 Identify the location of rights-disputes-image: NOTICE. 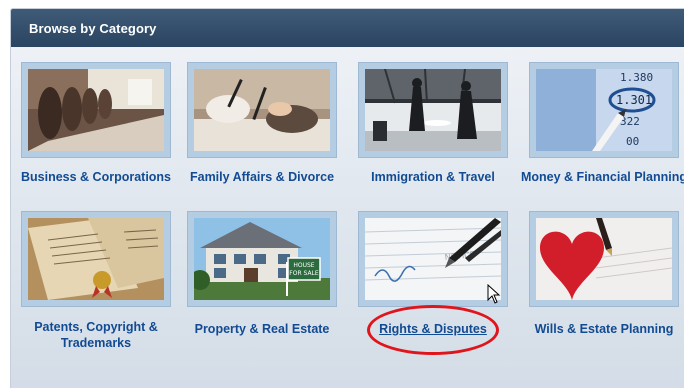
(433, 259).